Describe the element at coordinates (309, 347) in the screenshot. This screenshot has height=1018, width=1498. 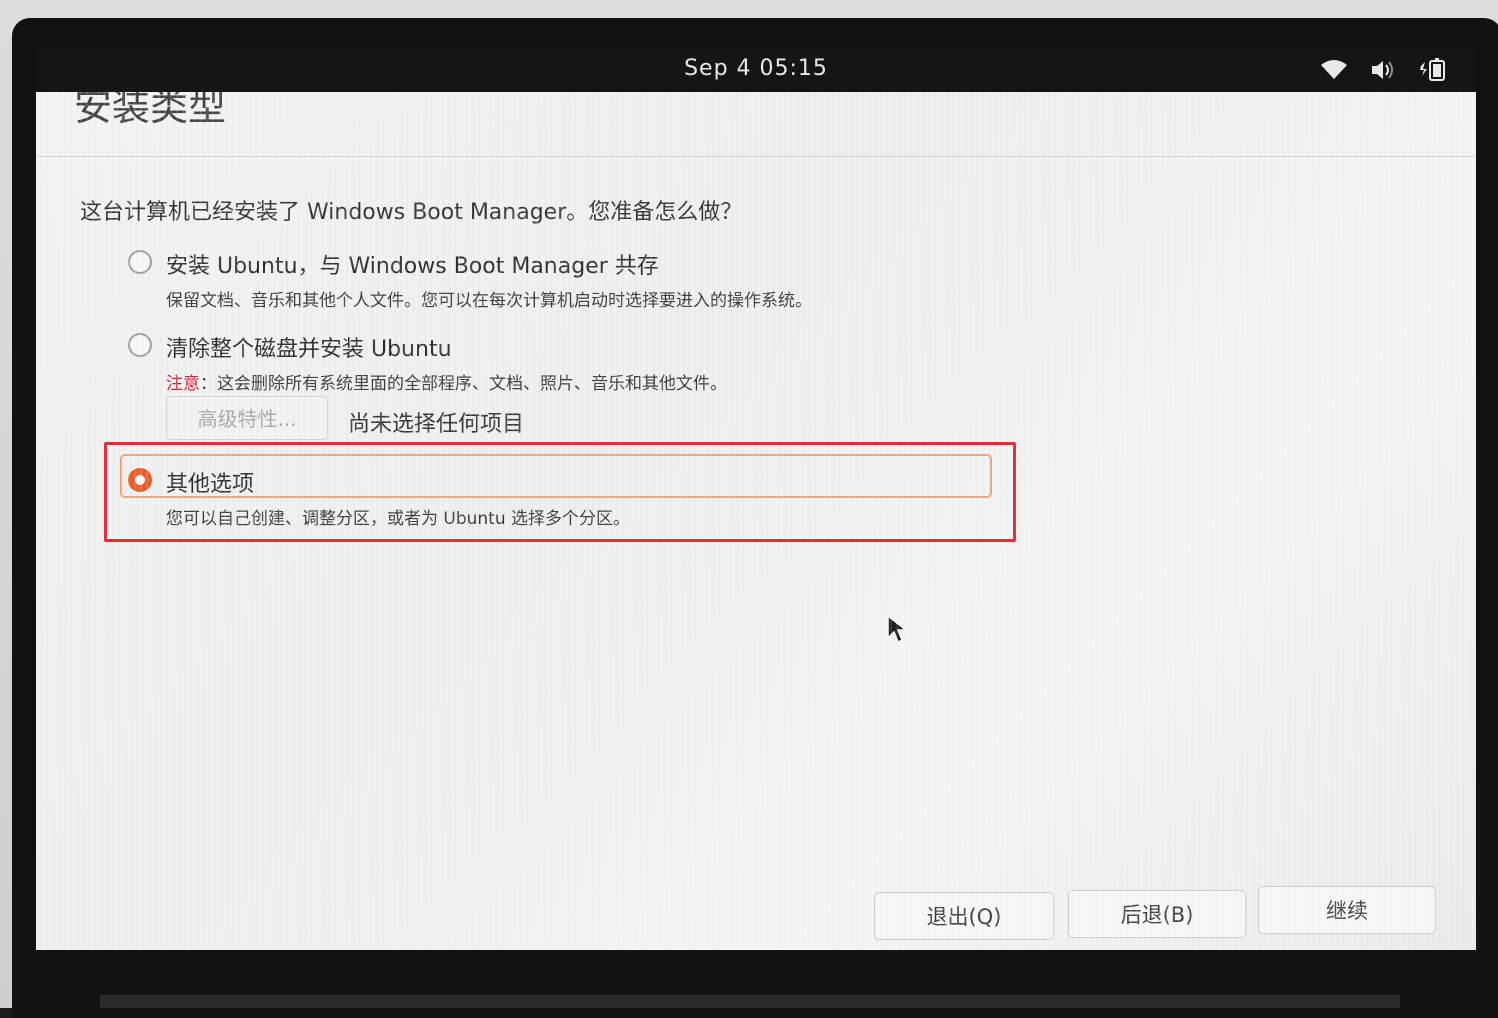
I see `option-erase-disk-label: 清除整个磁盘并安装 Ubuntu` at that location.